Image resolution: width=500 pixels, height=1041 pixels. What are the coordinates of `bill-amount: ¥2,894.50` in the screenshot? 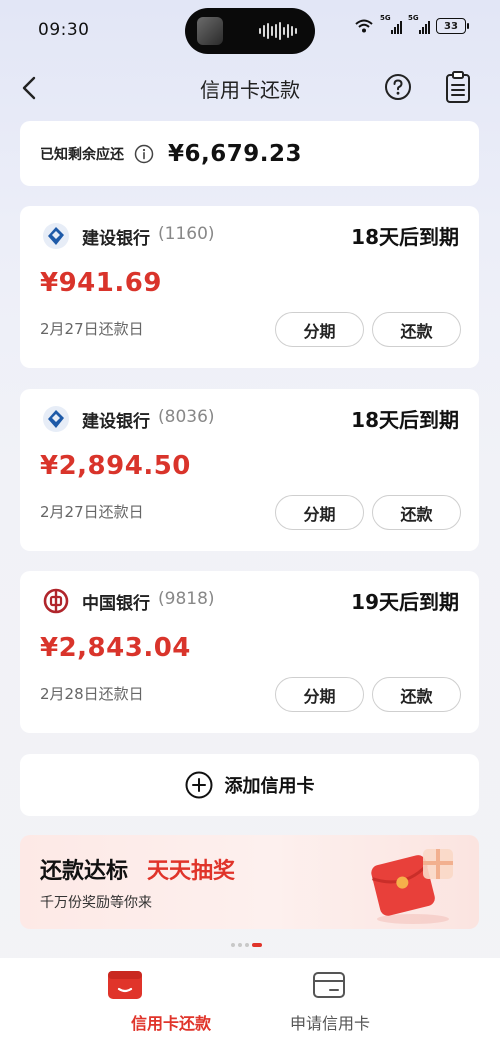 It's located at (115, 466).